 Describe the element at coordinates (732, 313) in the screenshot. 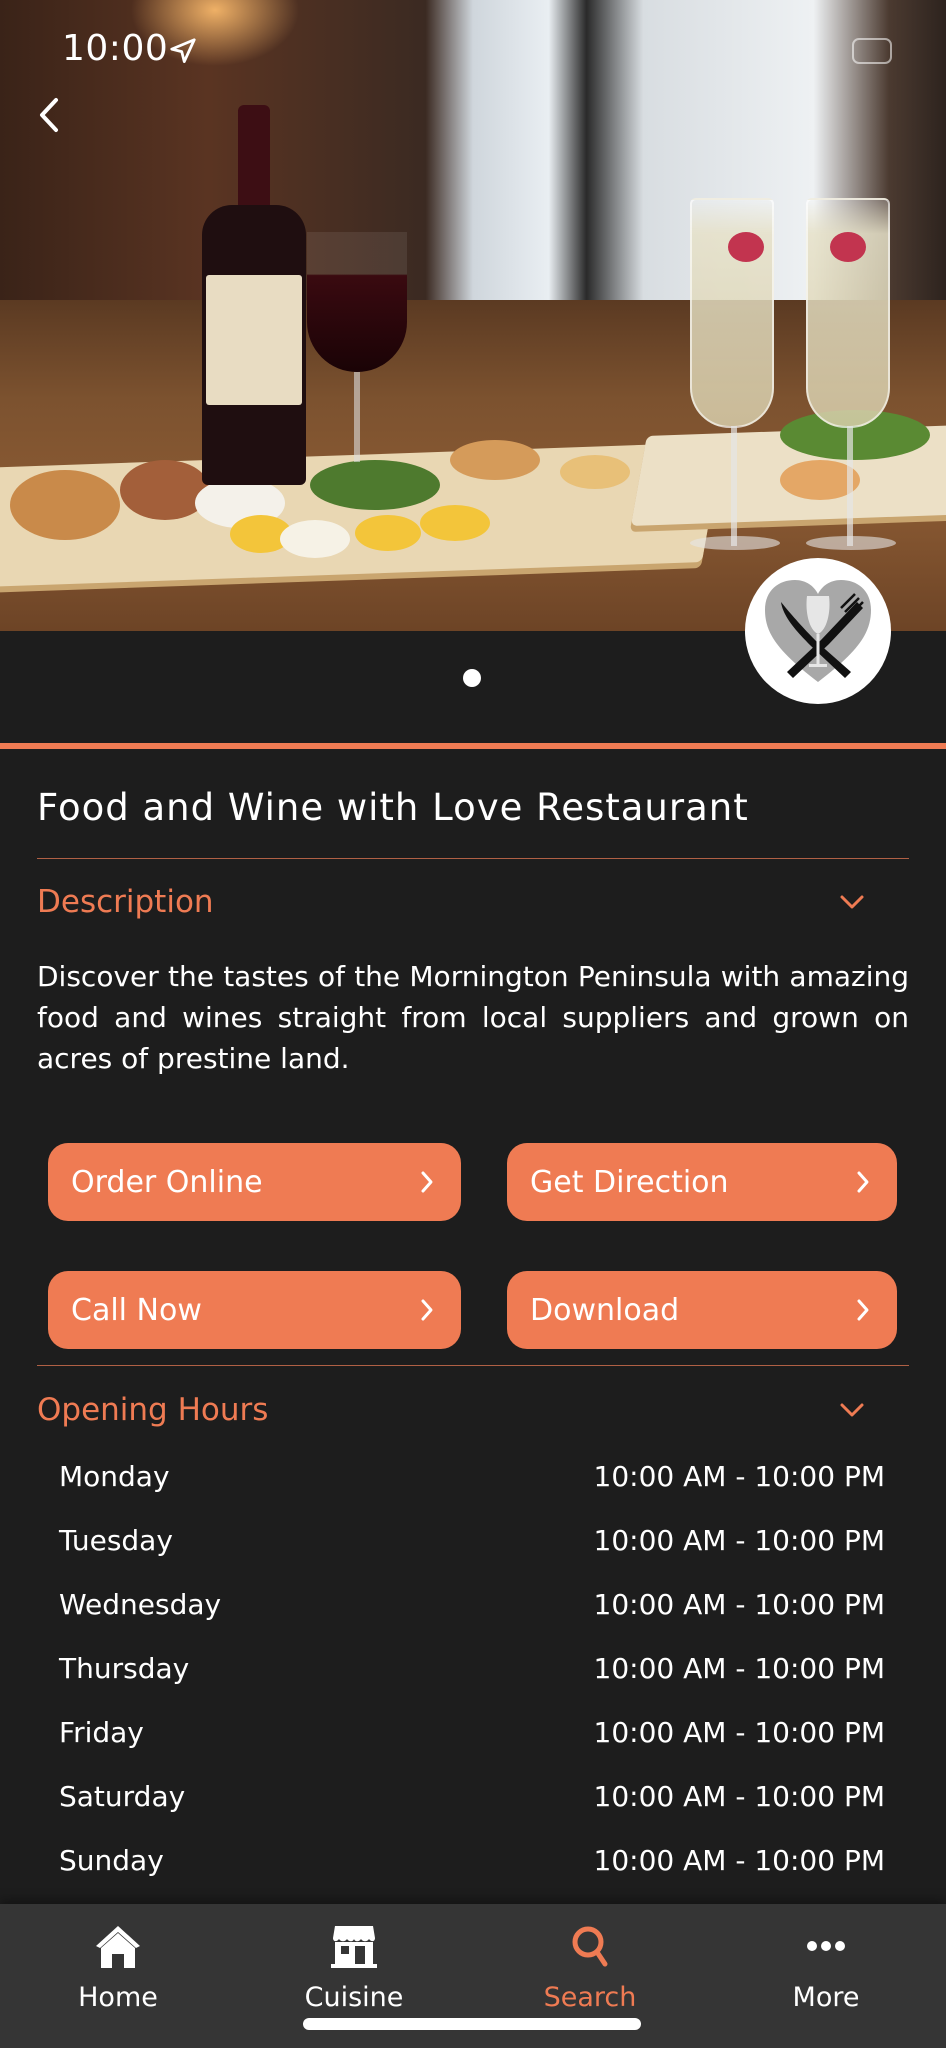

I see `champagne-flute` at that location.